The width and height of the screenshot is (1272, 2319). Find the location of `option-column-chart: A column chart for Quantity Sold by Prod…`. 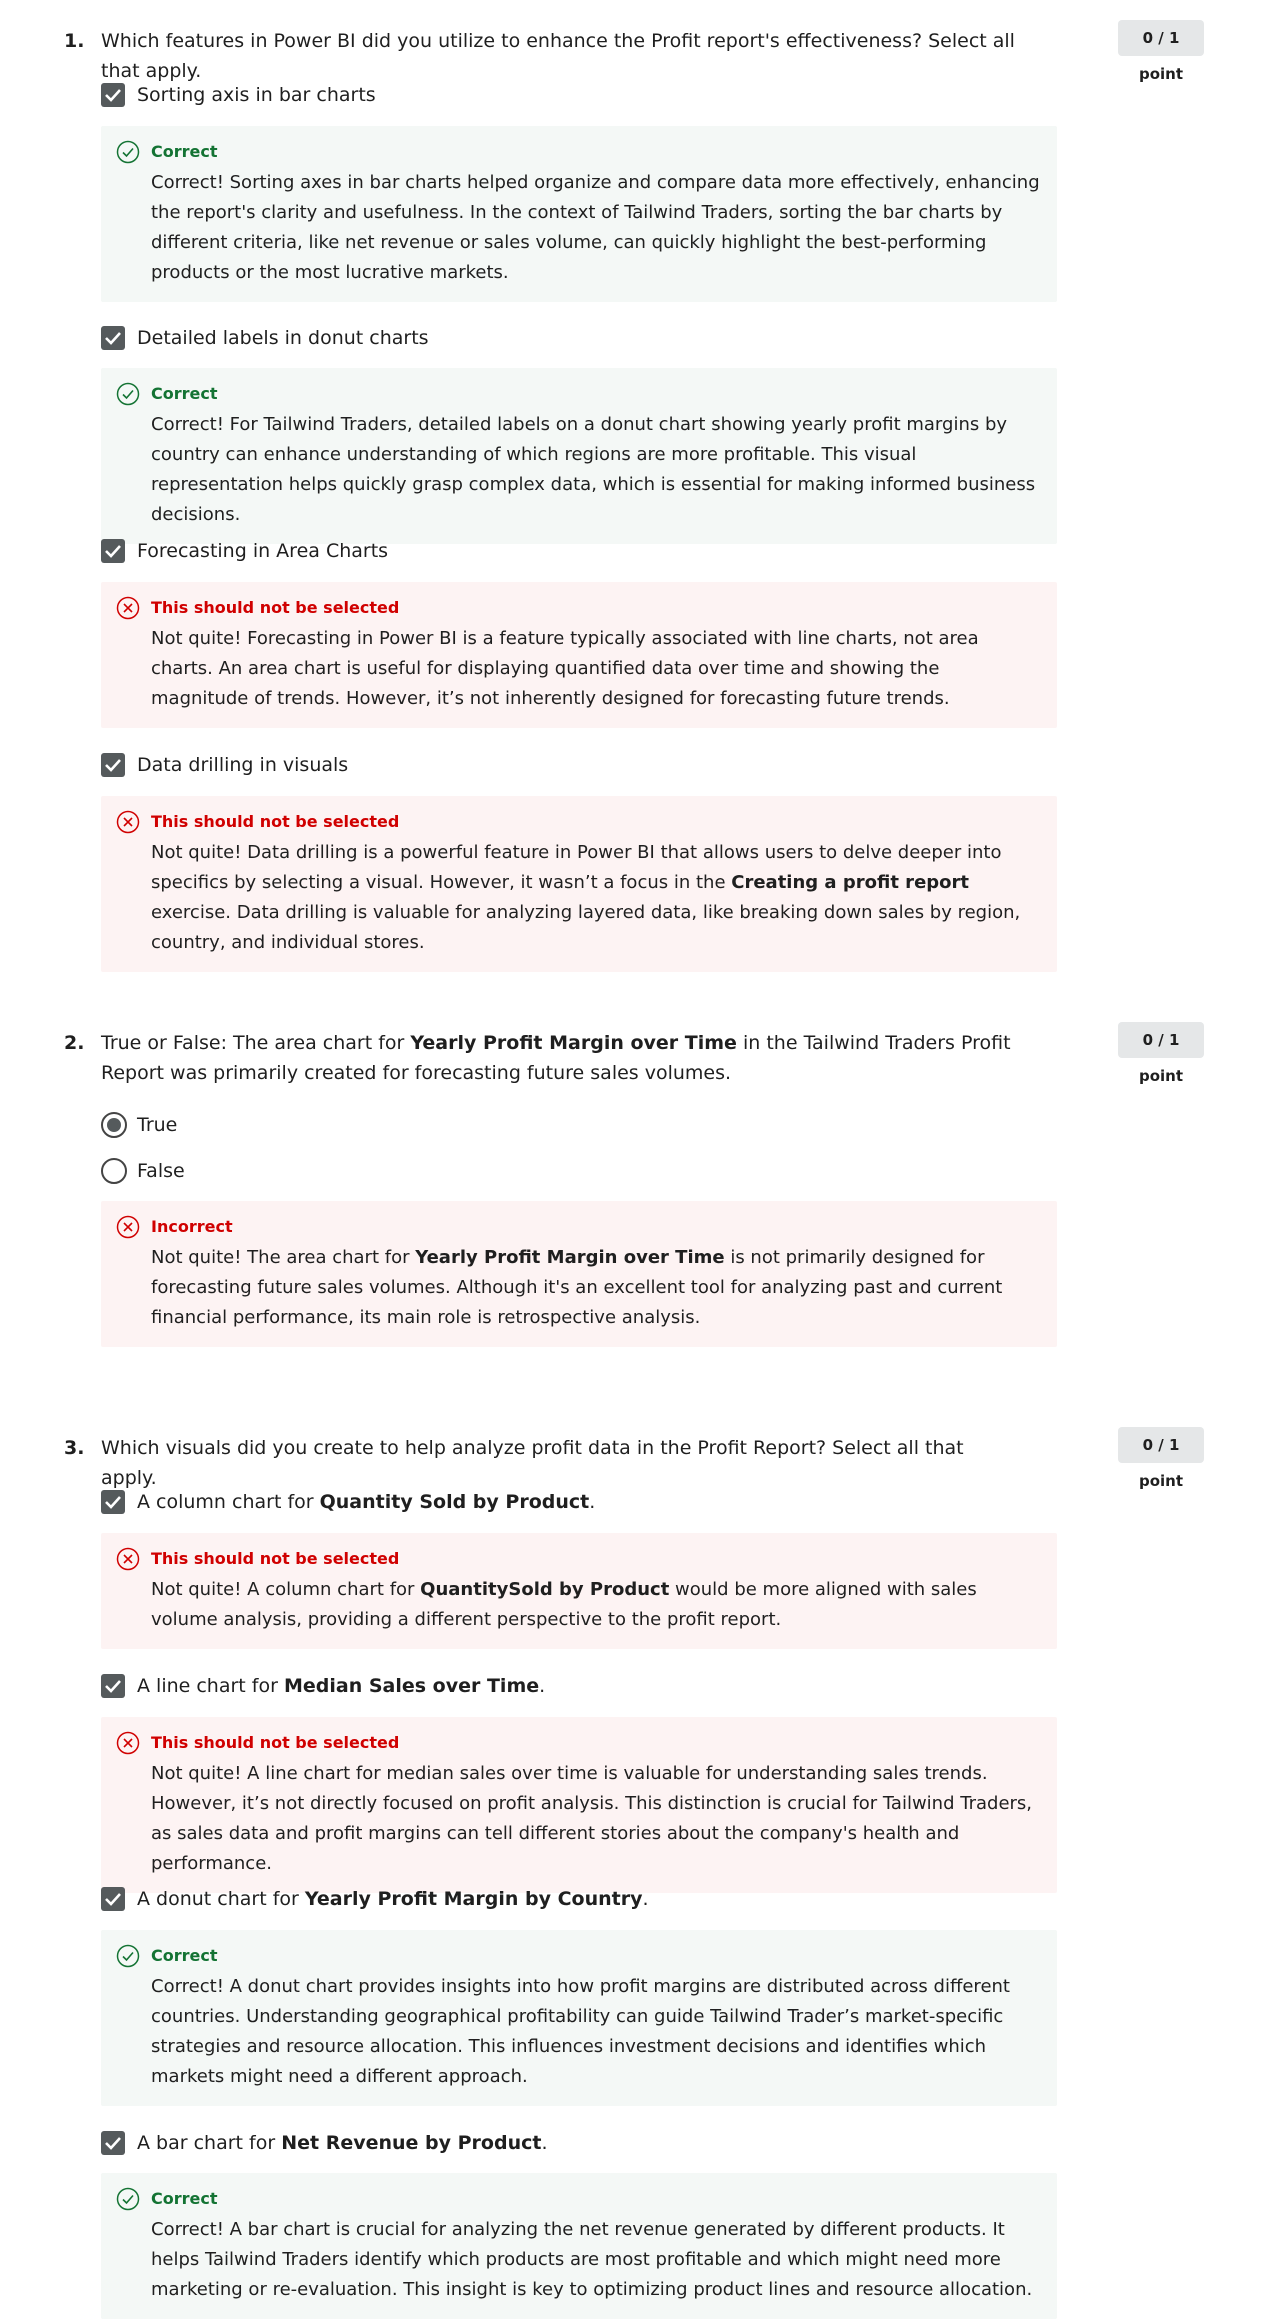

option-column-chart: A column chart for Quantity Sold by Prod… is located at coordinates (581, 1502).